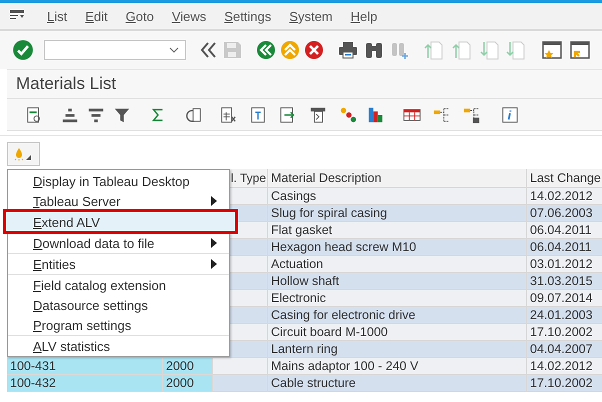  What do you see at coordinates (66, 84) in the screenshot?
I see `screen-title: Materials List` at bounding box center [66, 84].